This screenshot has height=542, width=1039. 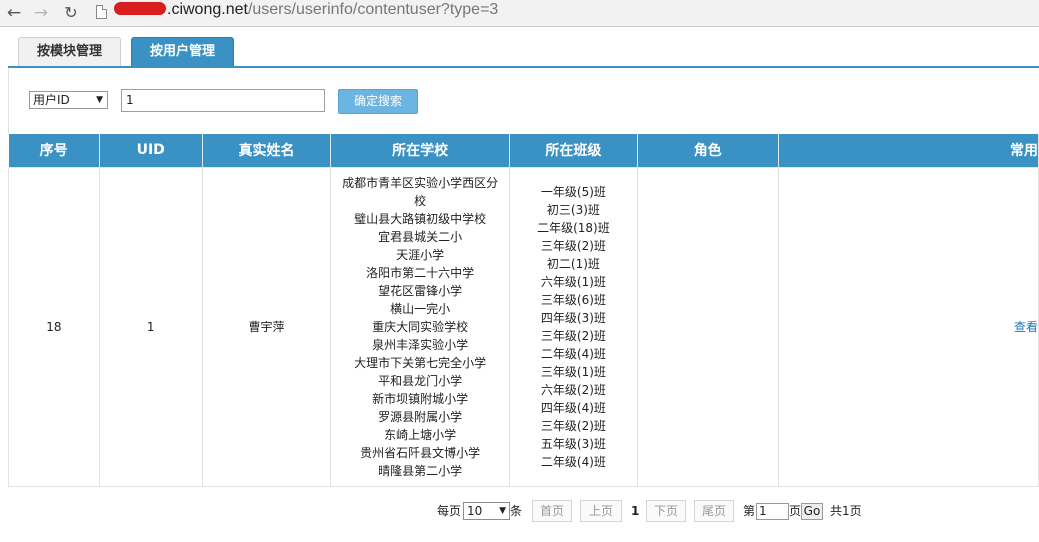 I want to click on table-header-row: 序号 UID 真实姓名 所在学校 所在班级 角色 常用, so click(x=523, y=150).